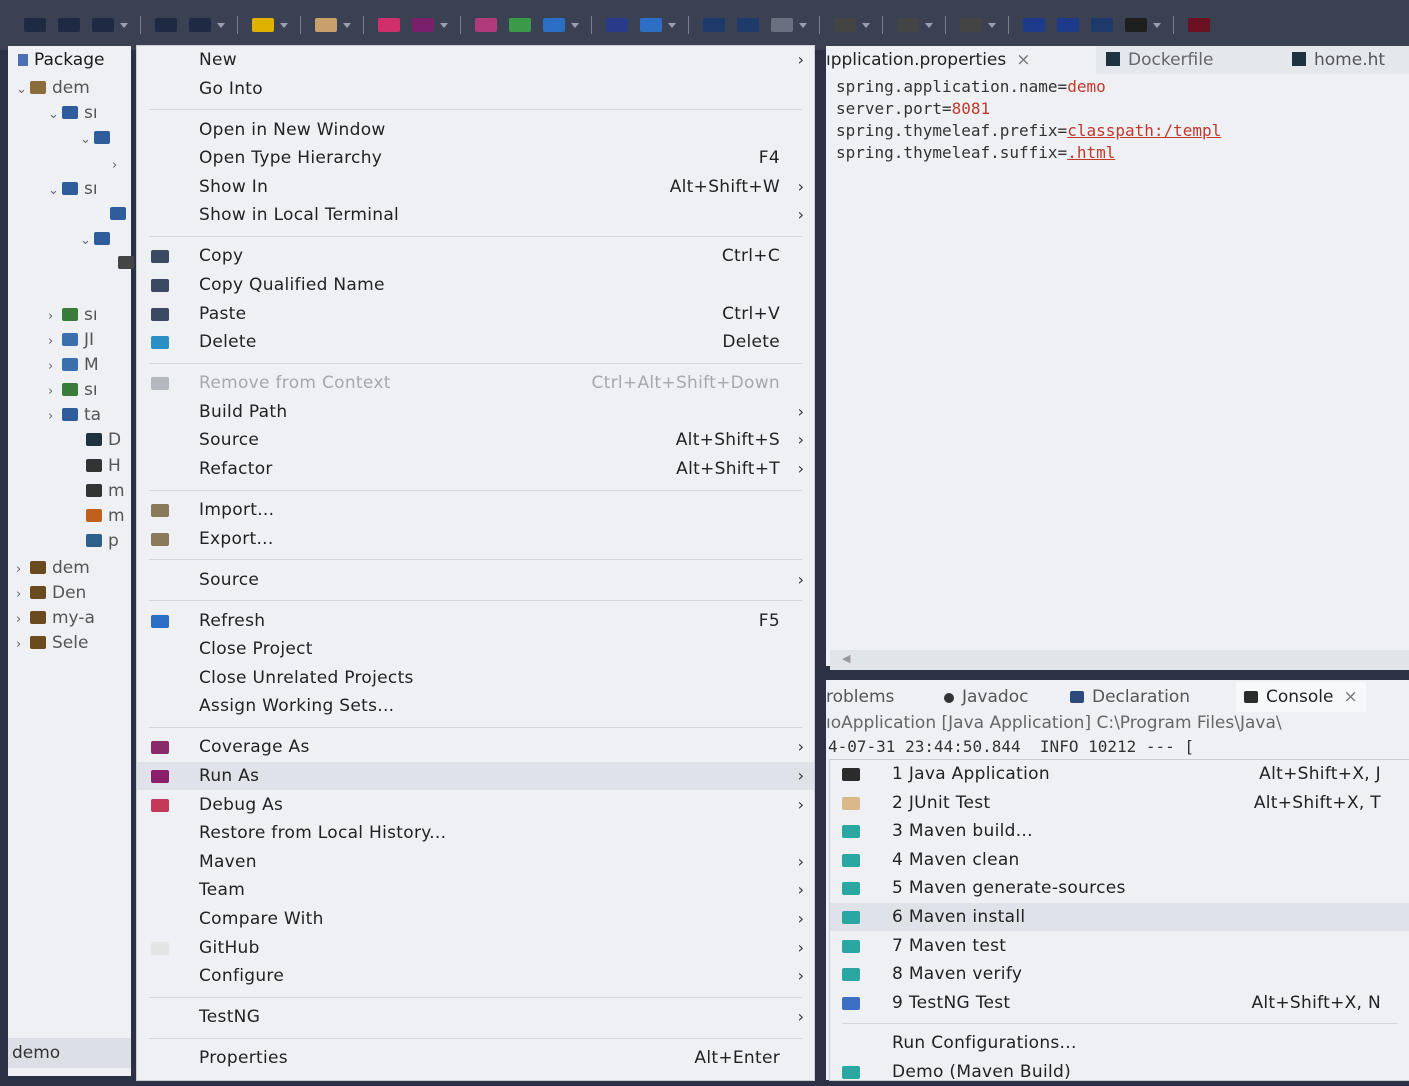  What do you see at coordinates (475, 342) in the screenshot?
I see `menu-item-delete: Delete Delete` at bounding box center [475, 342].